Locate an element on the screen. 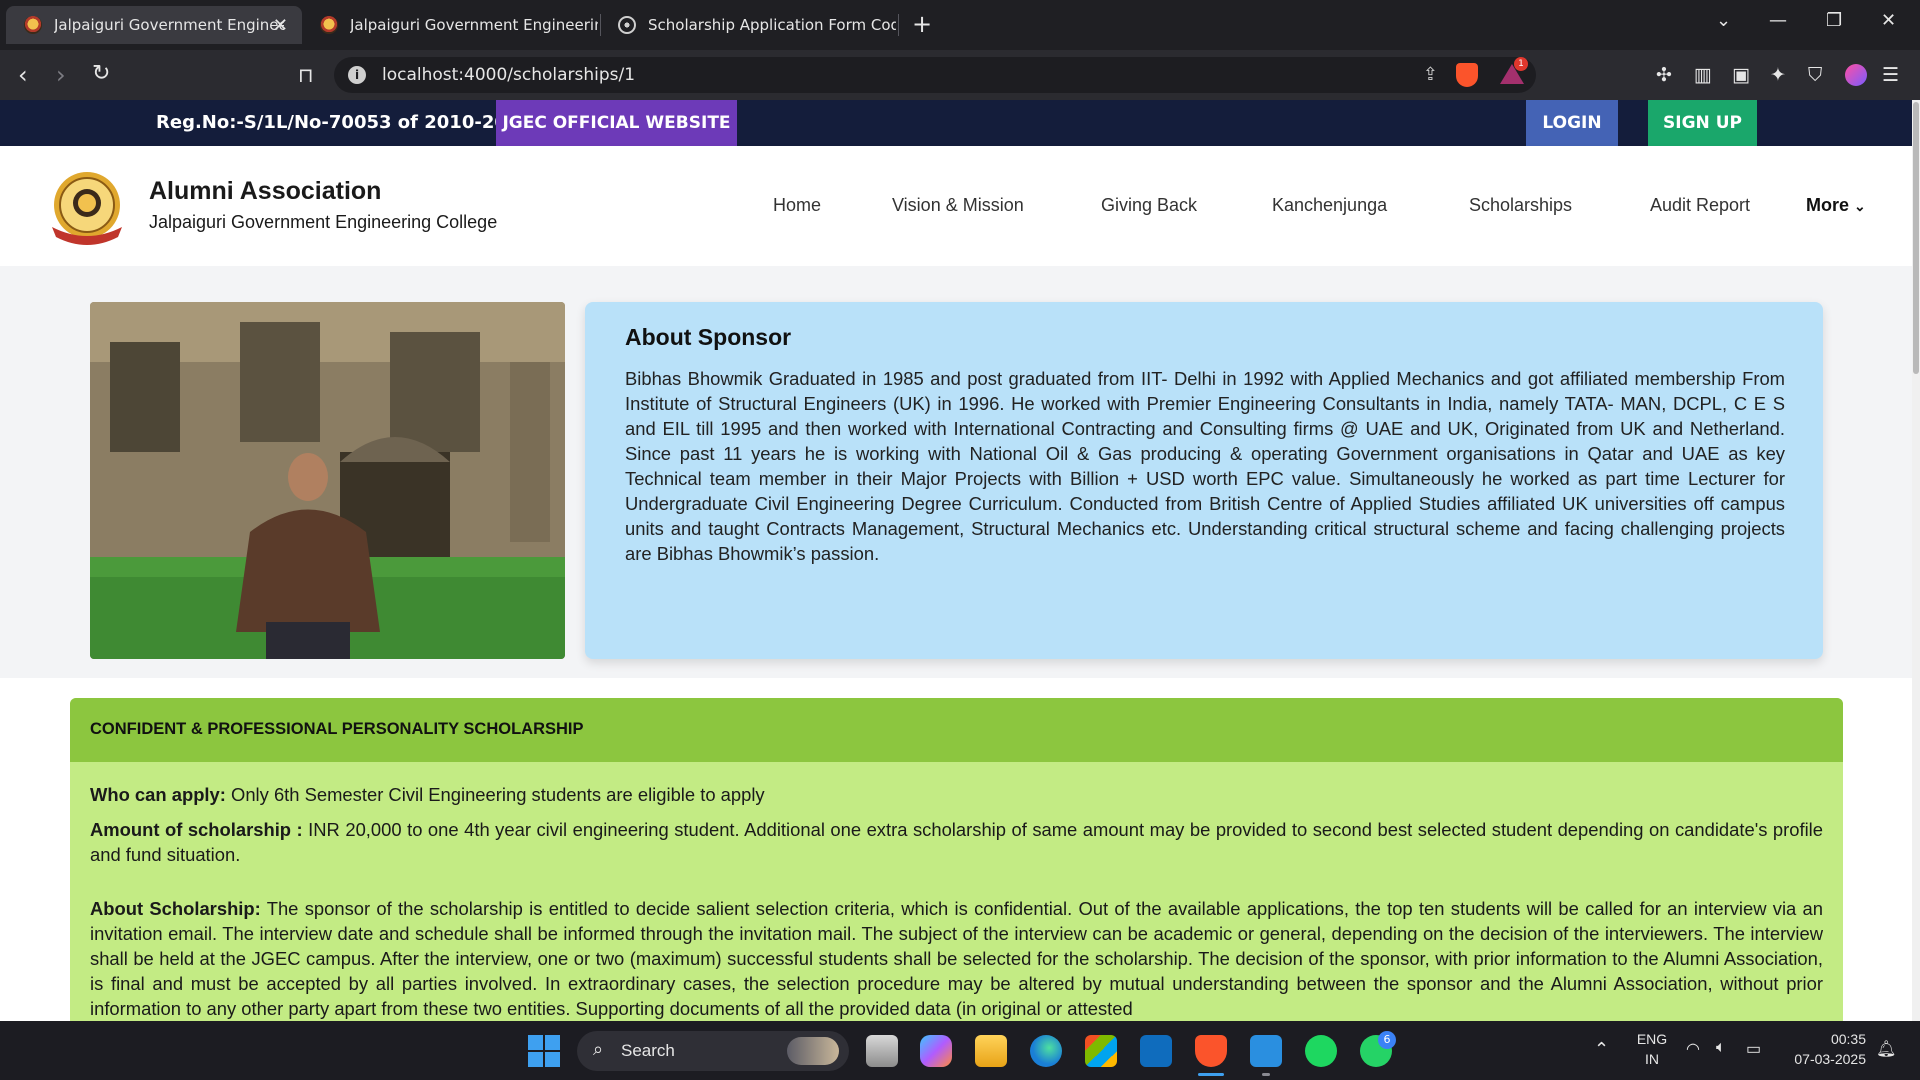 The image size is (1920, 1080). spotify-icon is located at coordinates (1321, 1051).